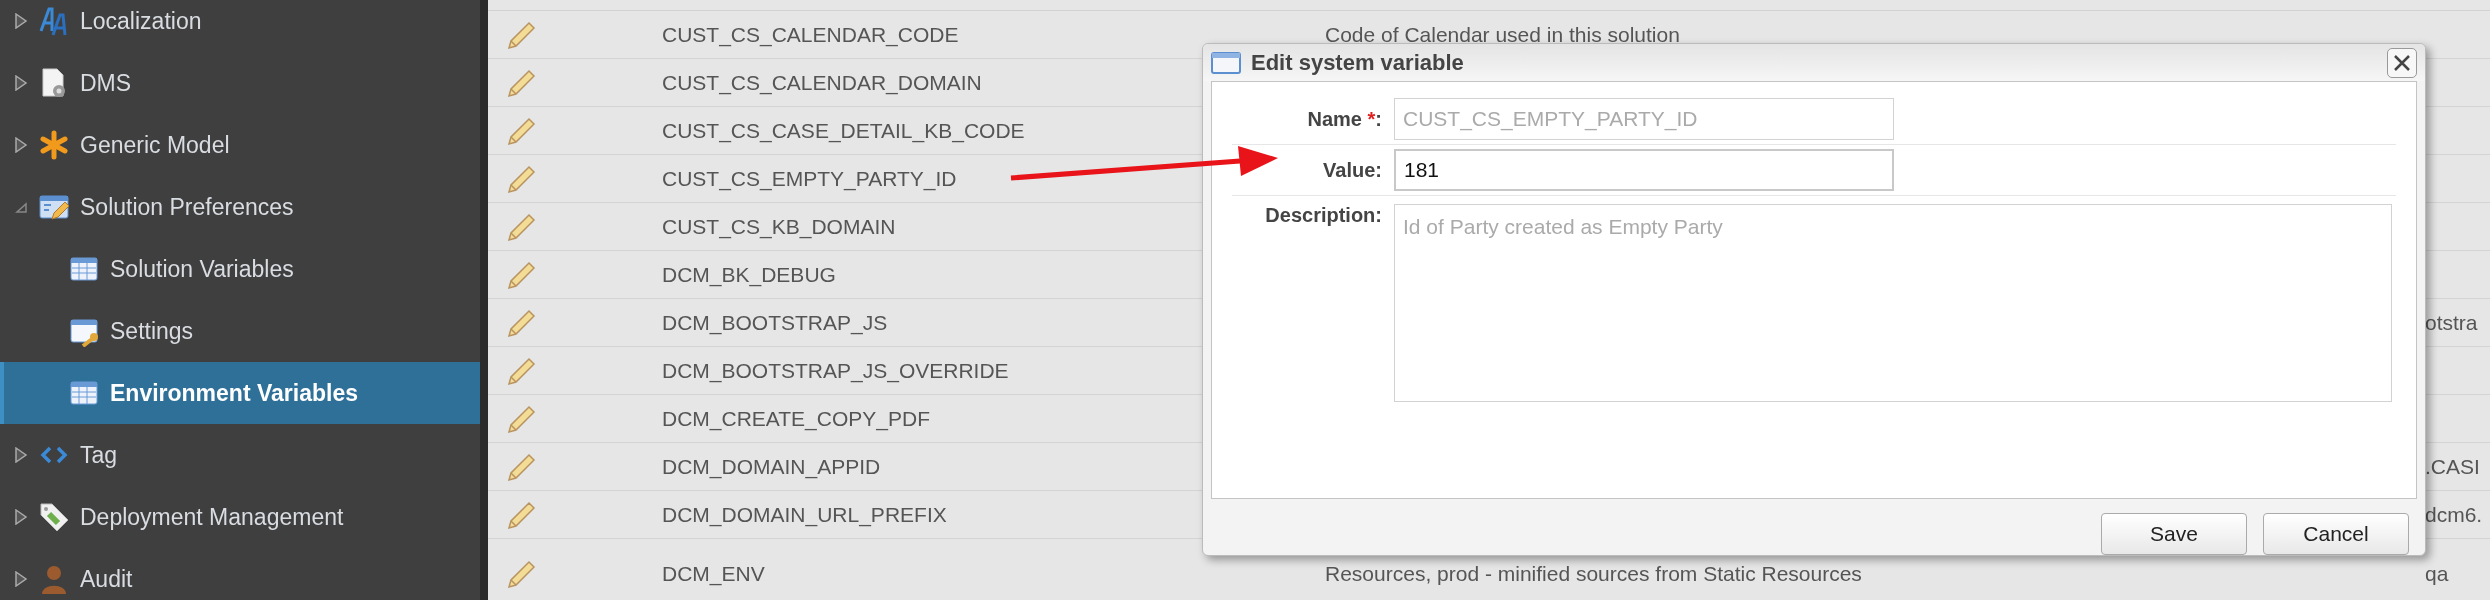 Image resolution: width=2490 pixels, height=600 pixels. What do you see at coordinates (1226, 62) in the screenshot?
I see `window-icon` at bounding box center [1226, 62].